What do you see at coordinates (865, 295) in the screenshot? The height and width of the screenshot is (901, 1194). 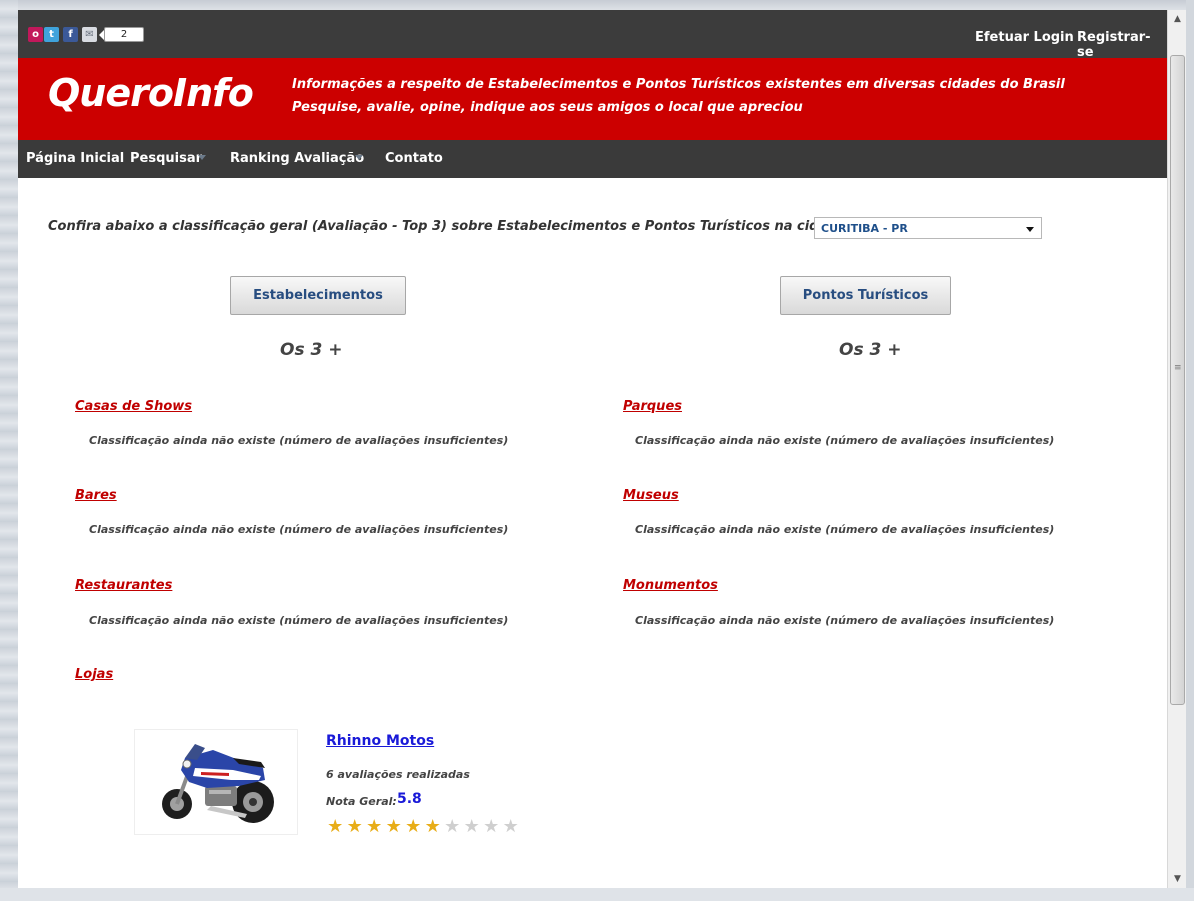 I see `tourist-spots-button: Pontos Turísticos` at bounding box center [865, 295].